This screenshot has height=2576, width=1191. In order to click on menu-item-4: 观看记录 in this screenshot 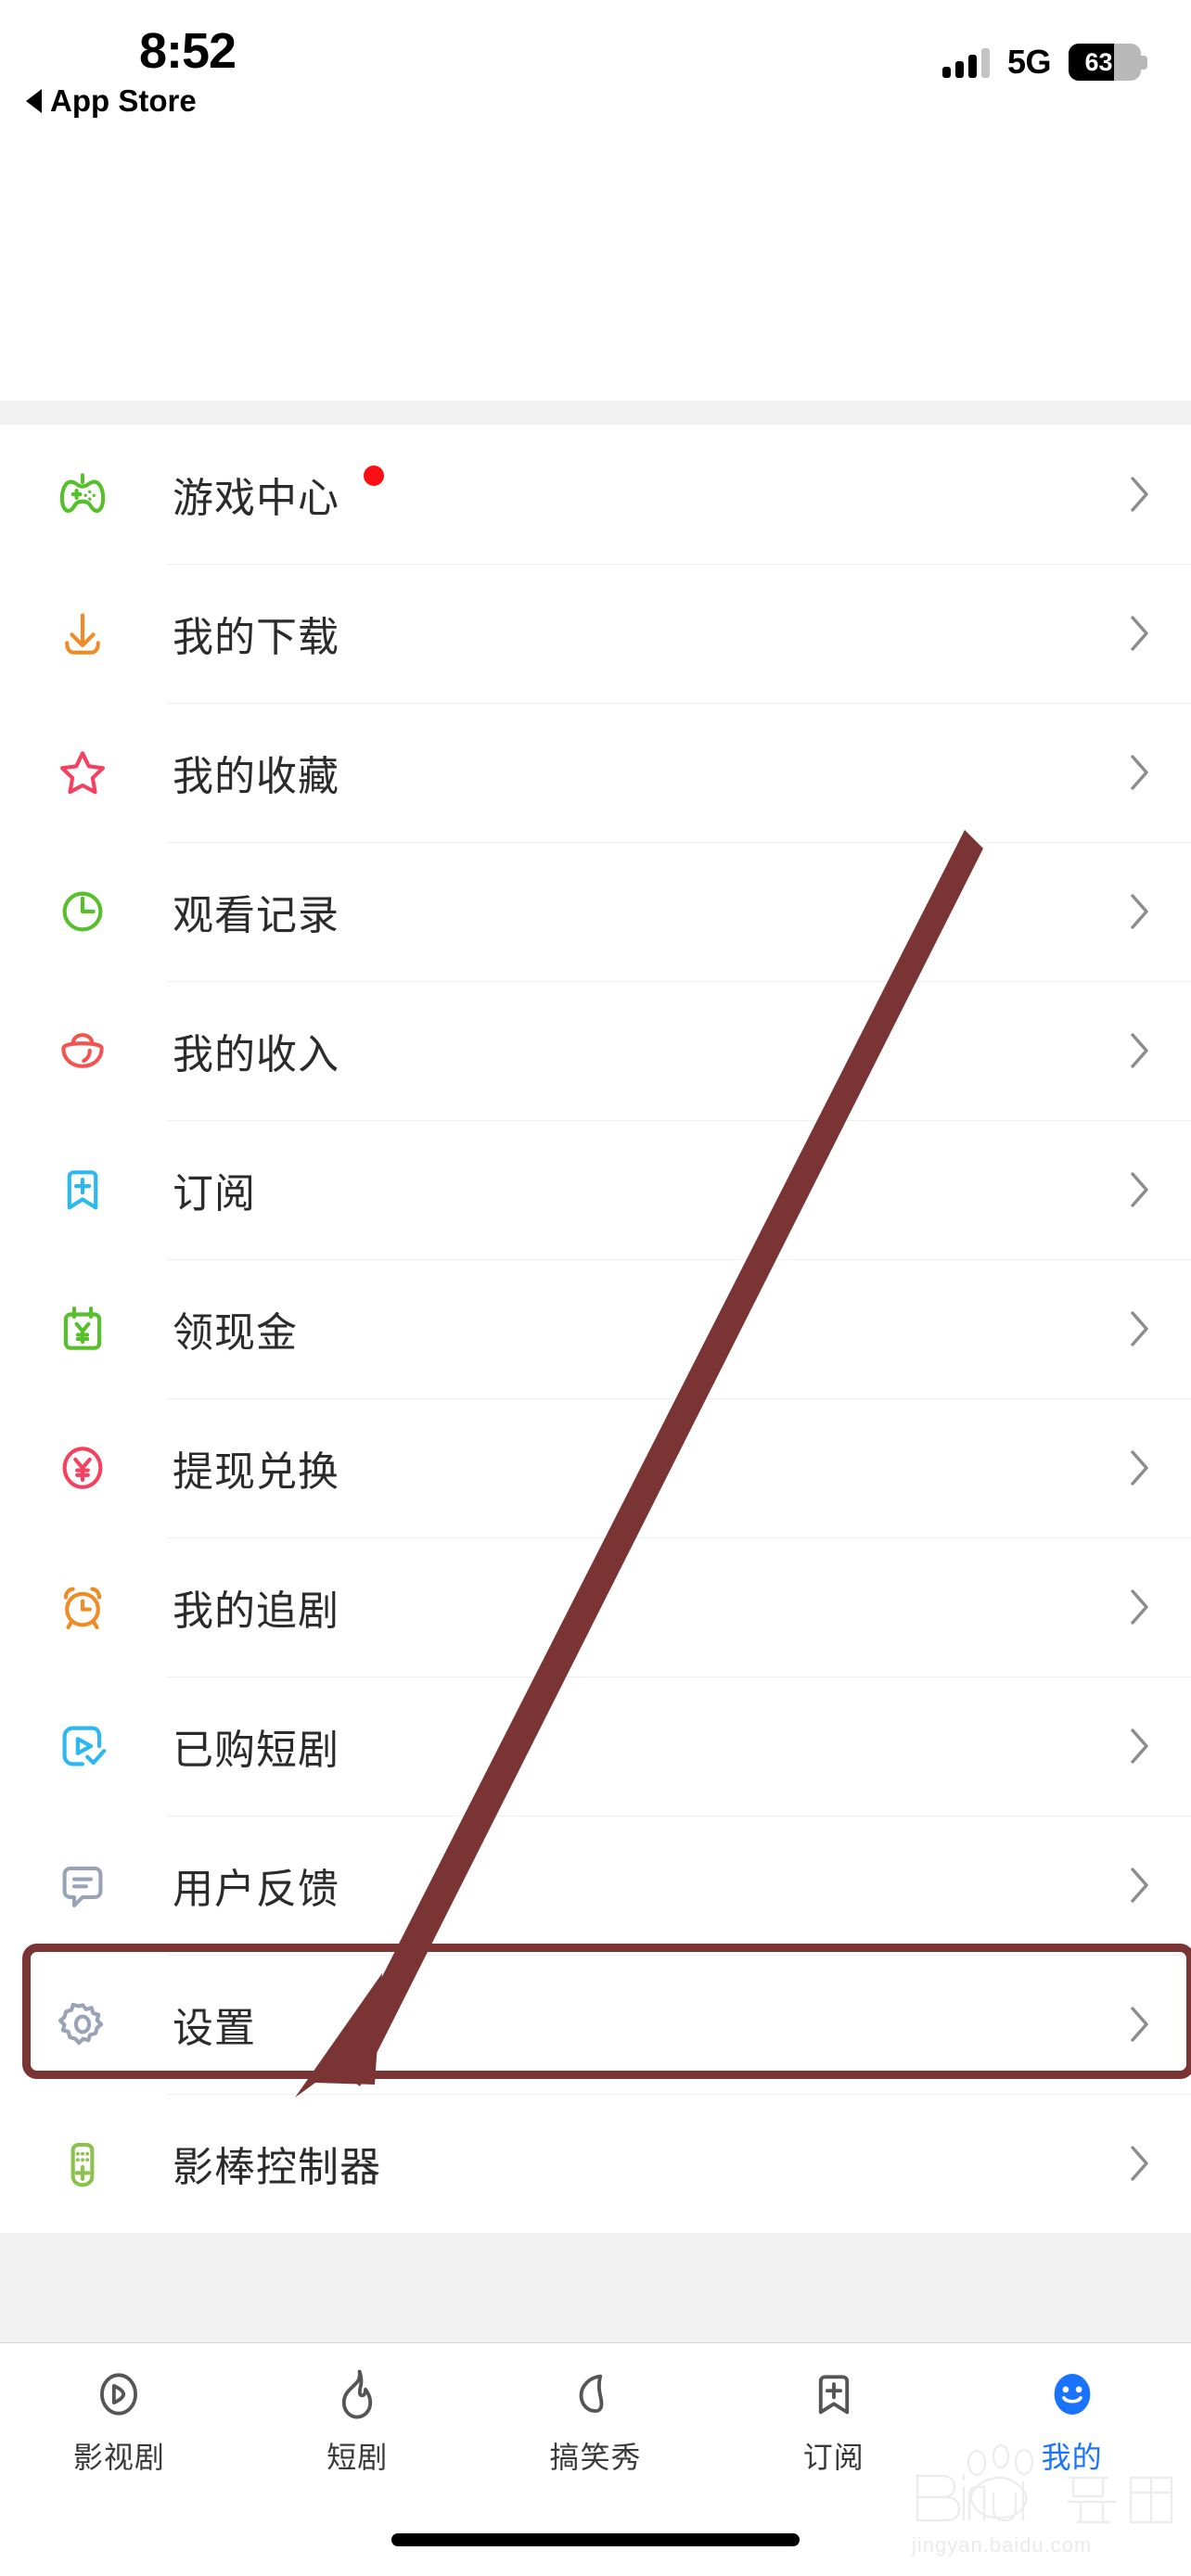, I will do `click(595, 911)`.